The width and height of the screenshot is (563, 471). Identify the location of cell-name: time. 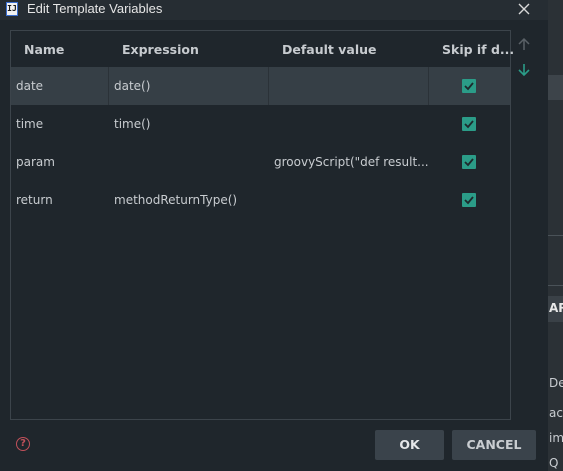
(60, 124).